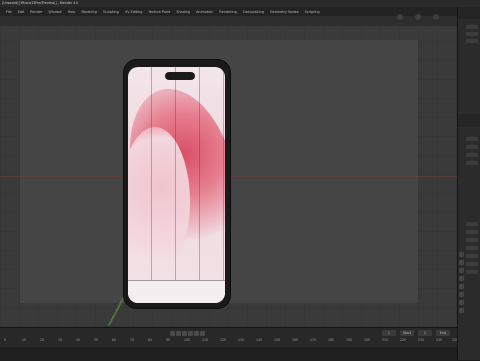 The width and height of the screenshot is (480, 361). What do you see at coordinates (349, 340) in the screenshot?
I see `ruler-tick: 190` at bounding box center [349, 340].